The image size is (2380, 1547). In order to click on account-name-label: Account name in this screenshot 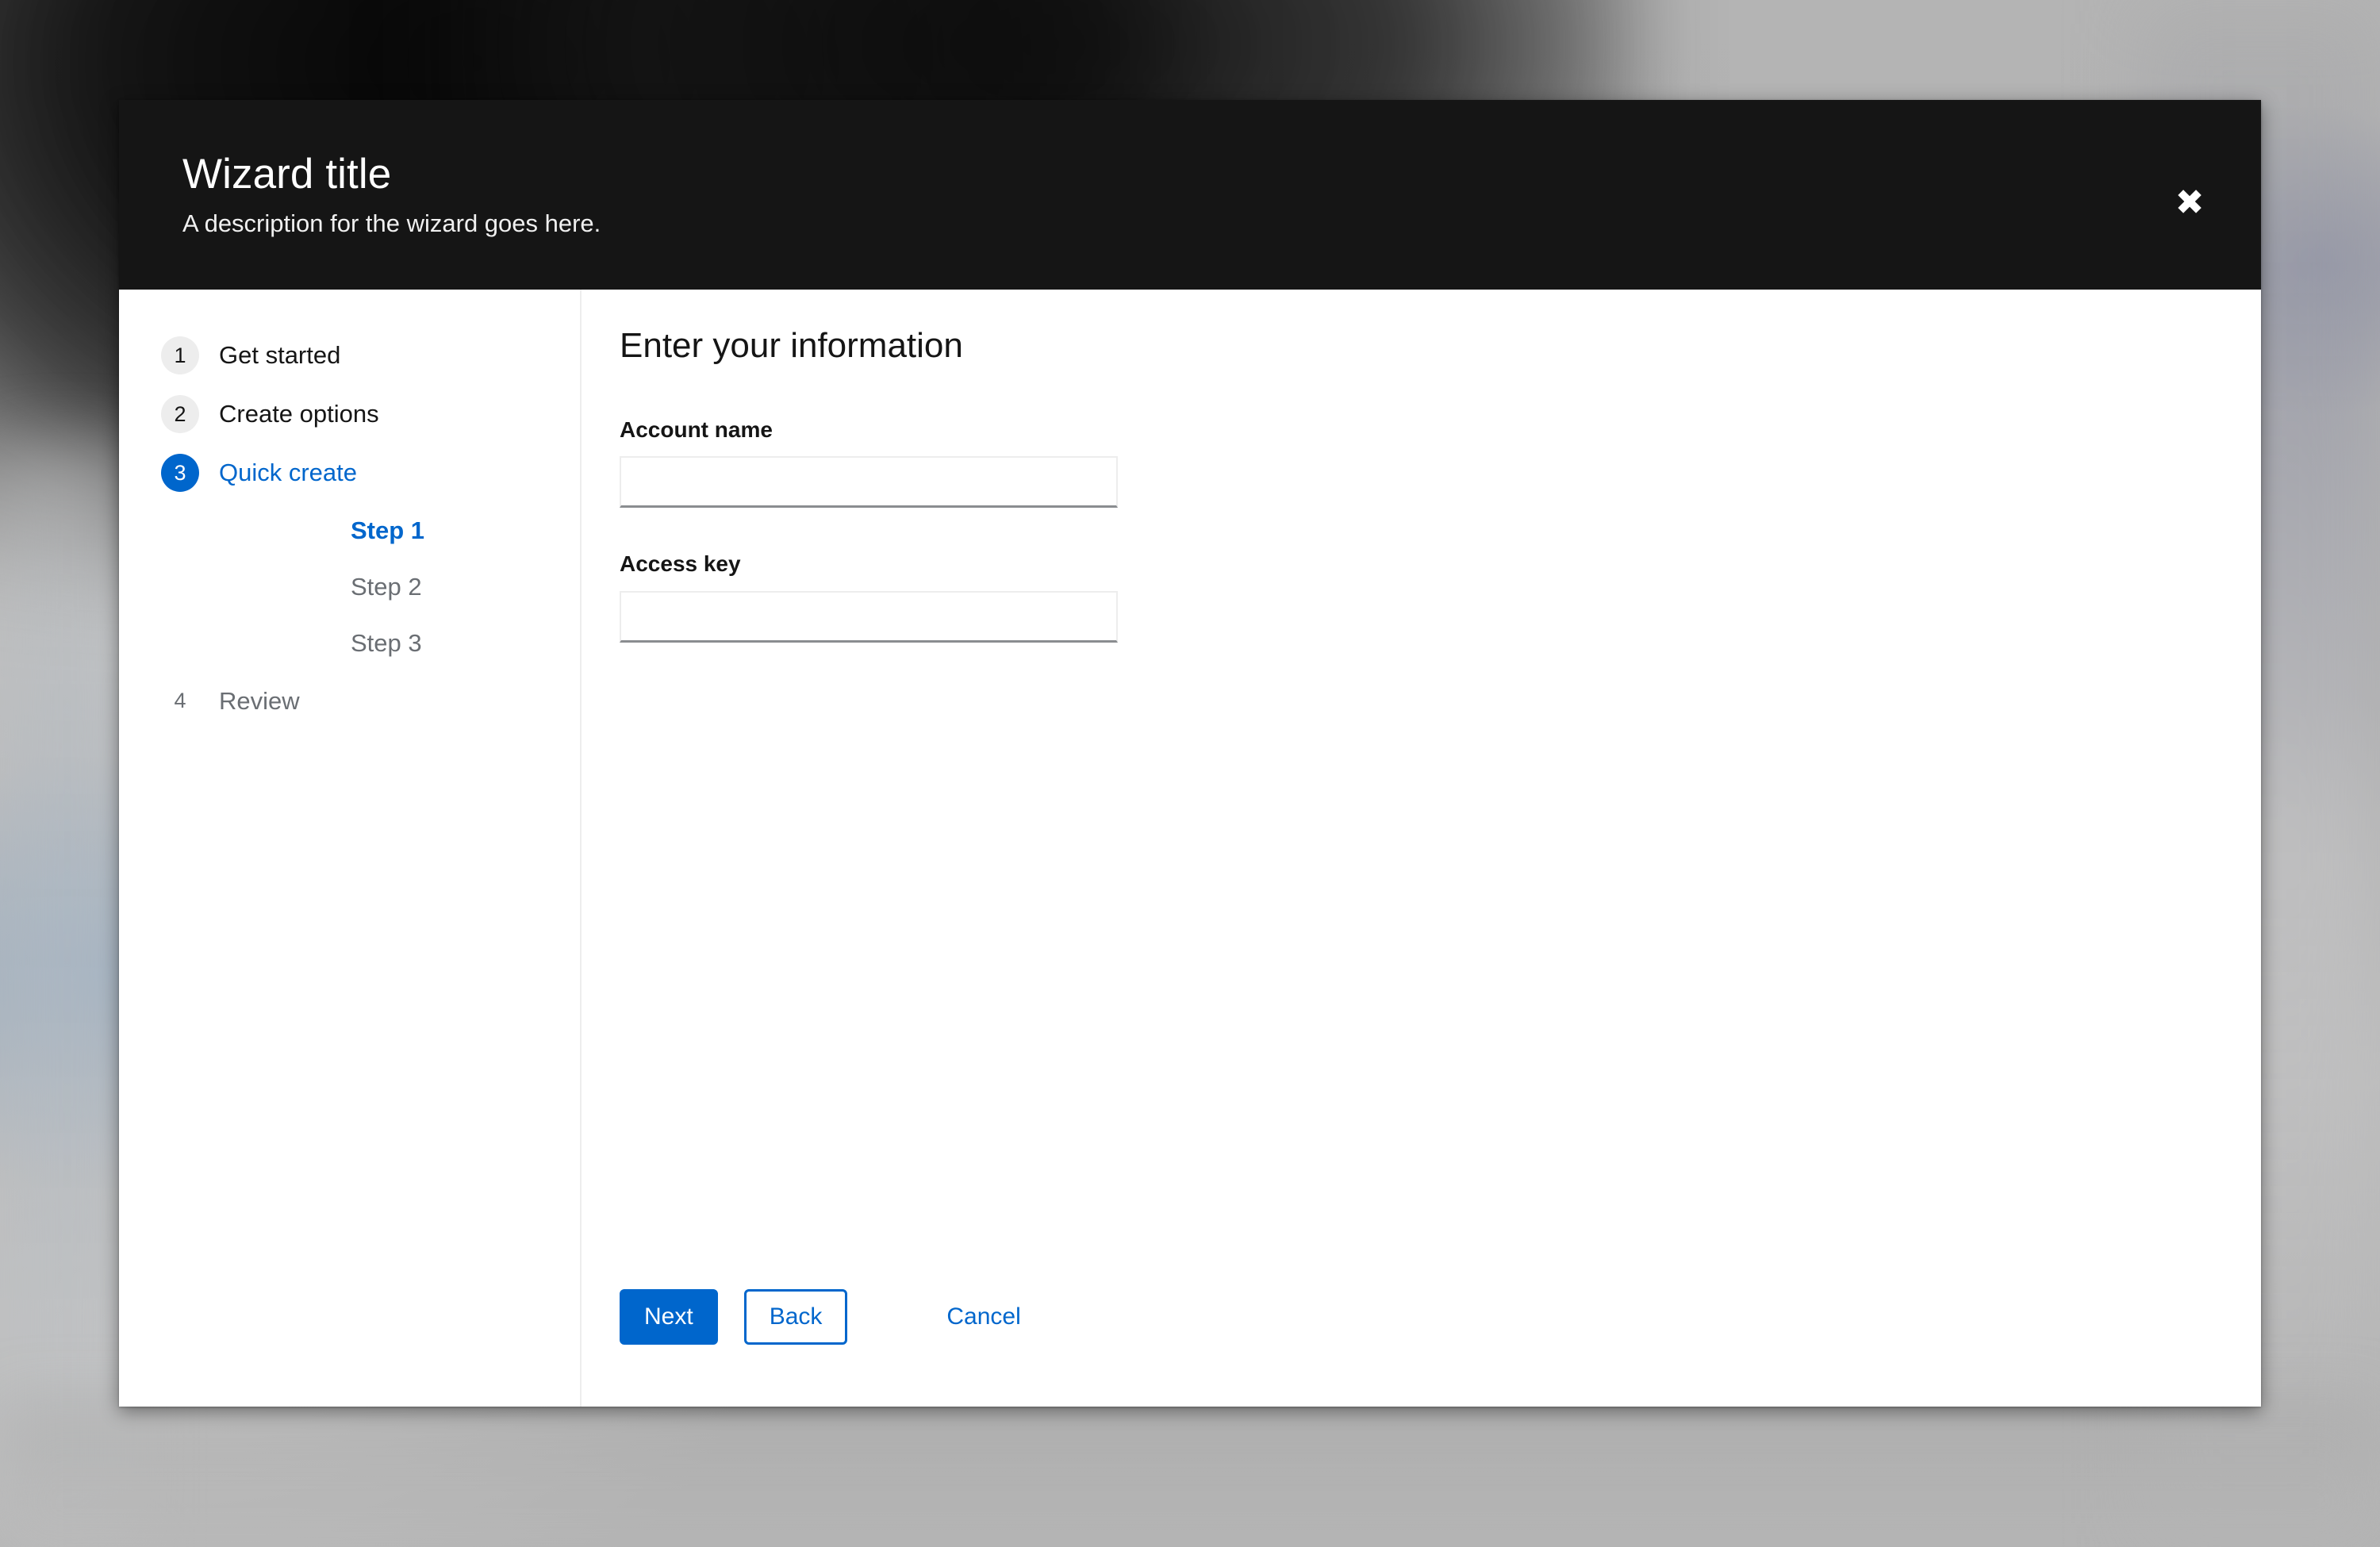, I will do `click(696, 429)`.